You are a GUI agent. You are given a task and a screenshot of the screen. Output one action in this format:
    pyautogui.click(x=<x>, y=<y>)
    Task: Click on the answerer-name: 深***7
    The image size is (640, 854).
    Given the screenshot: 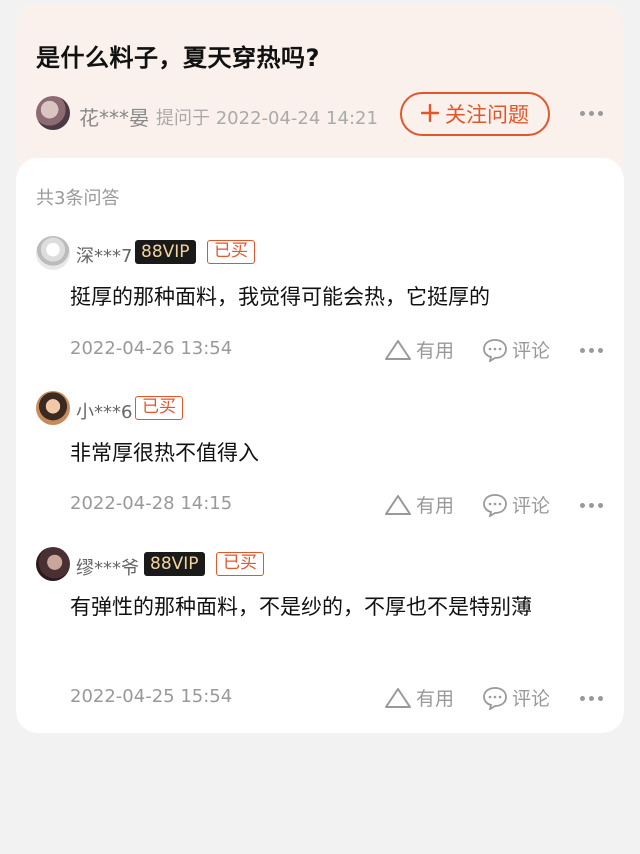 What is the action you would take?
    pyautogui.click(x=104, y=256)
    